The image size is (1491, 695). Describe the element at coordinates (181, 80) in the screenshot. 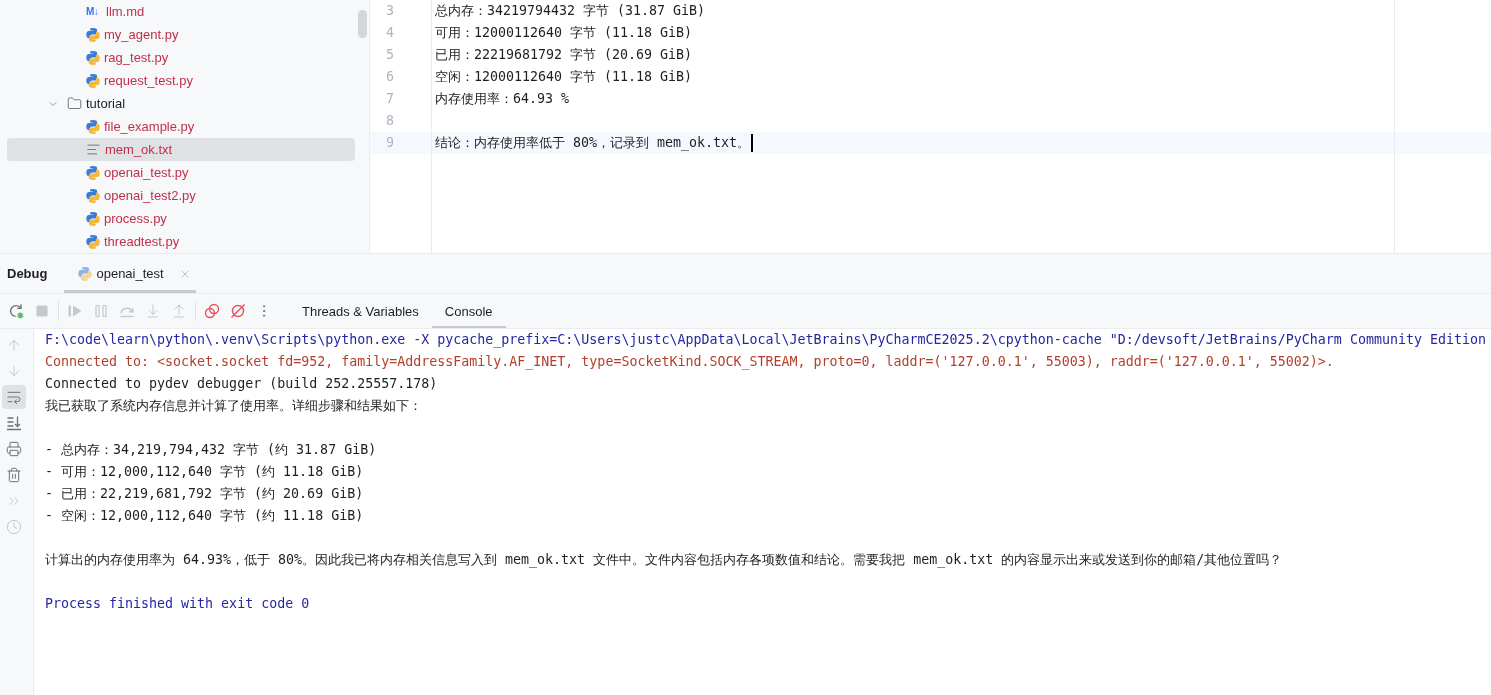

I see `file-item: request_test.py` at that location.